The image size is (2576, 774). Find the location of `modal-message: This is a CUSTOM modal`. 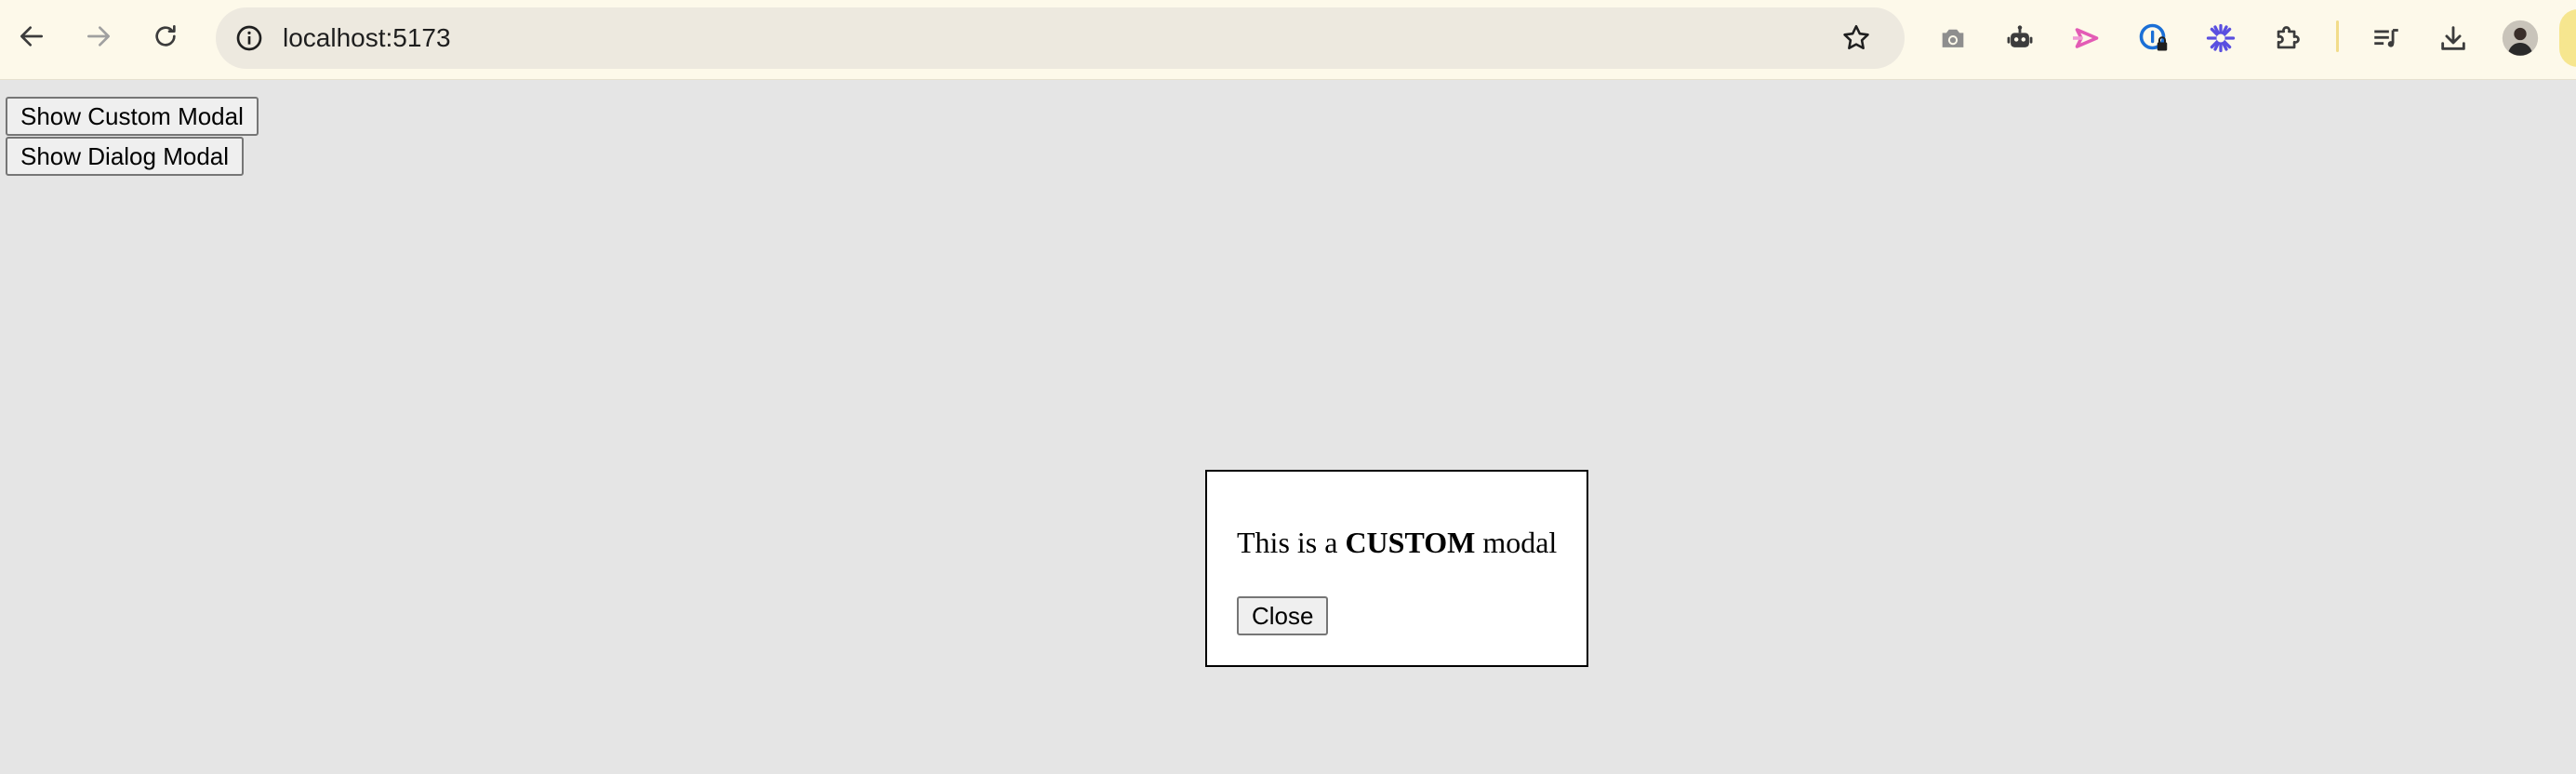

modal-message: This is a CUSTOM modal is located at coordinates (1397, 543).